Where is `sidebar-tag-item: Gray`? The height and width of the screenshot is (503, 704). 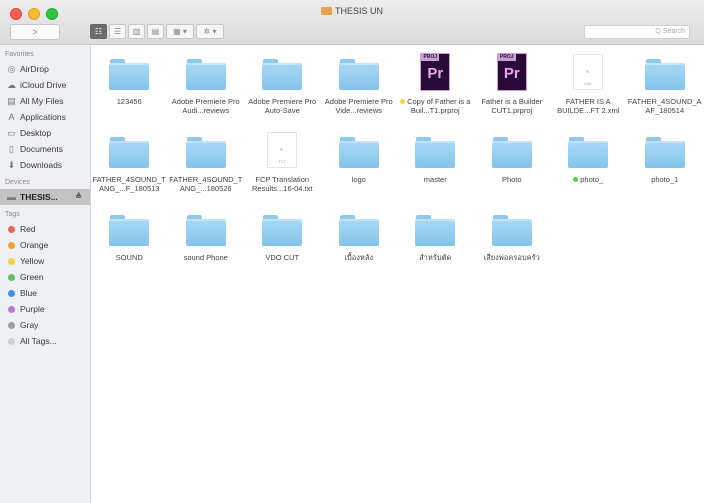
sidebar-tag-item: Gray is located at coordinates (45, 325).